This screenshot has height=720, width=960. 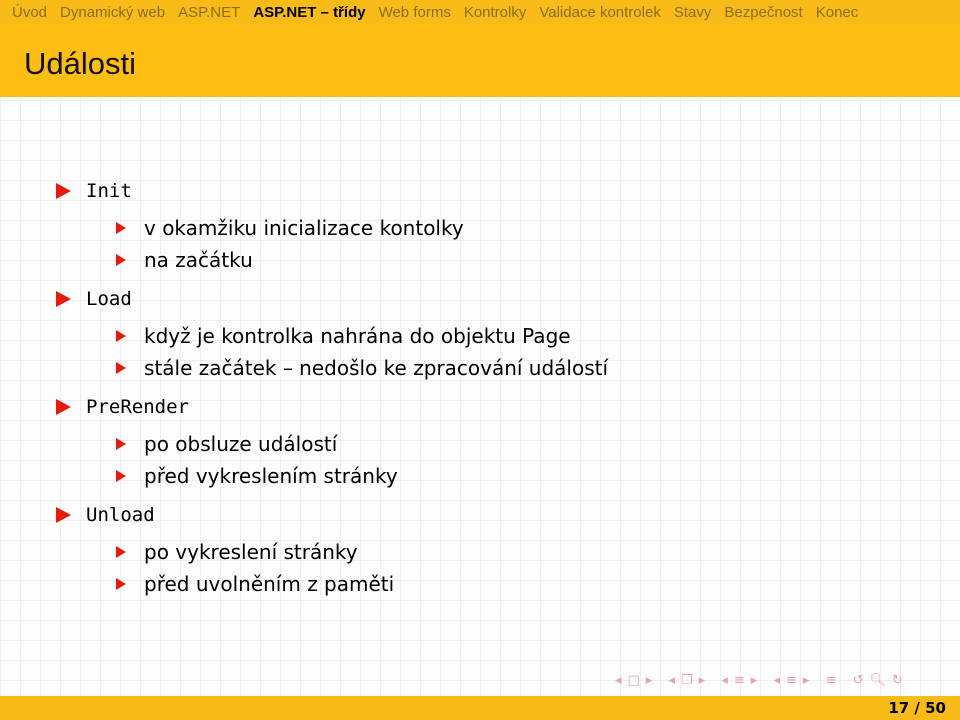 I want to click on beamer-navigation-symbols: ◂□▸ ◂❐▸ ◂≡▸ ◂≡▸ ≡ ↺🔍︎↻, so click(x=762, y=680).